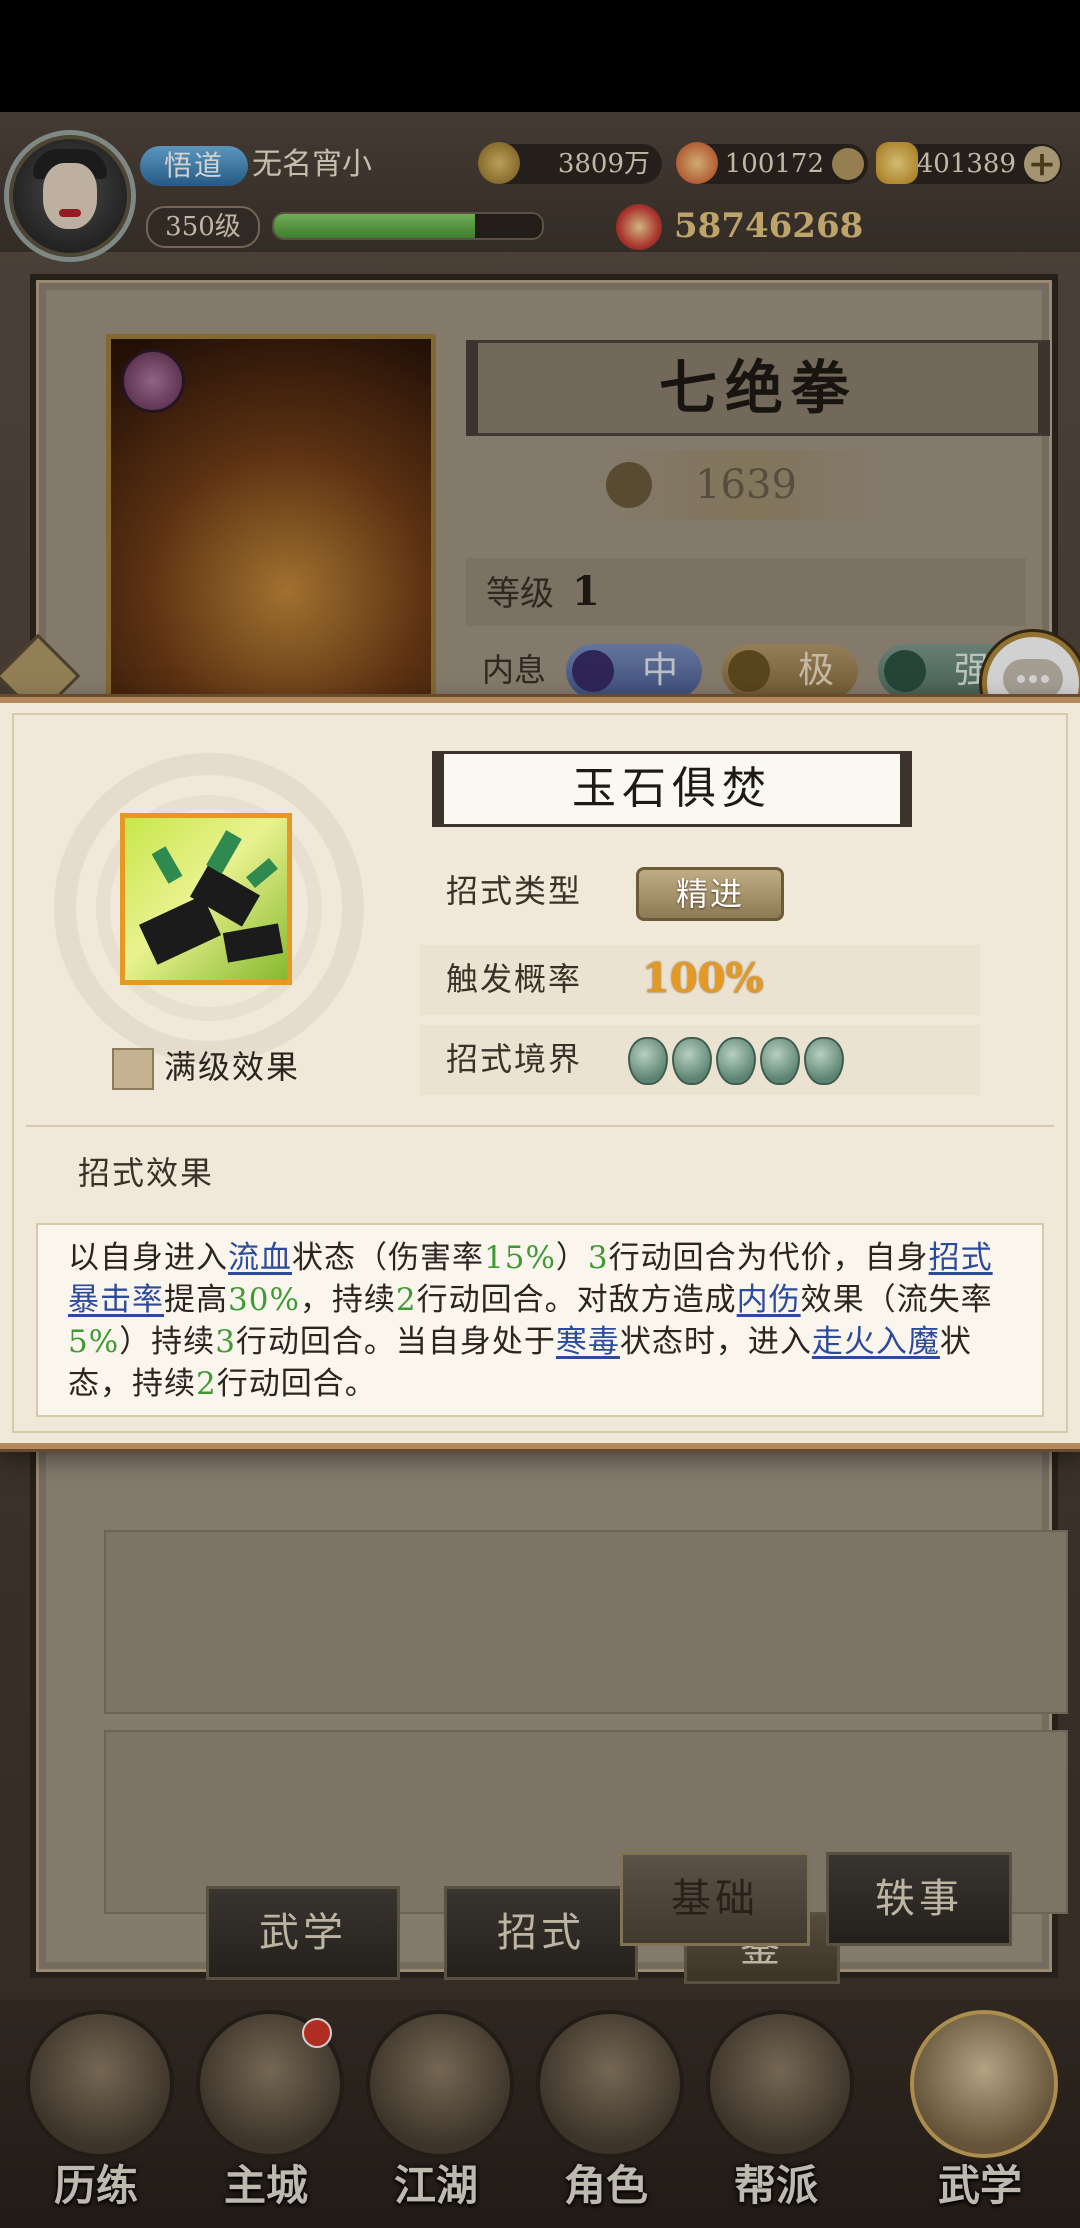 The width and height of the screenshot is (1080, 2228). Describe the element at coordinates (672, 789) in the screenshot. I see `popup-skill-title: 玉石俱焚` at that location.